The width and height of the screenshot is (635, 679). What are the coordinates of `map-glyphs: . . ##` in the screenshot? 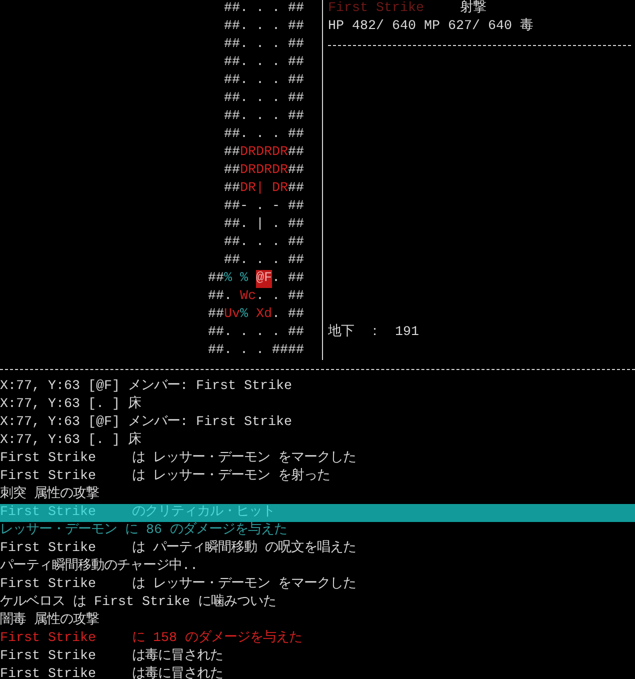 It's located at (280, 297).